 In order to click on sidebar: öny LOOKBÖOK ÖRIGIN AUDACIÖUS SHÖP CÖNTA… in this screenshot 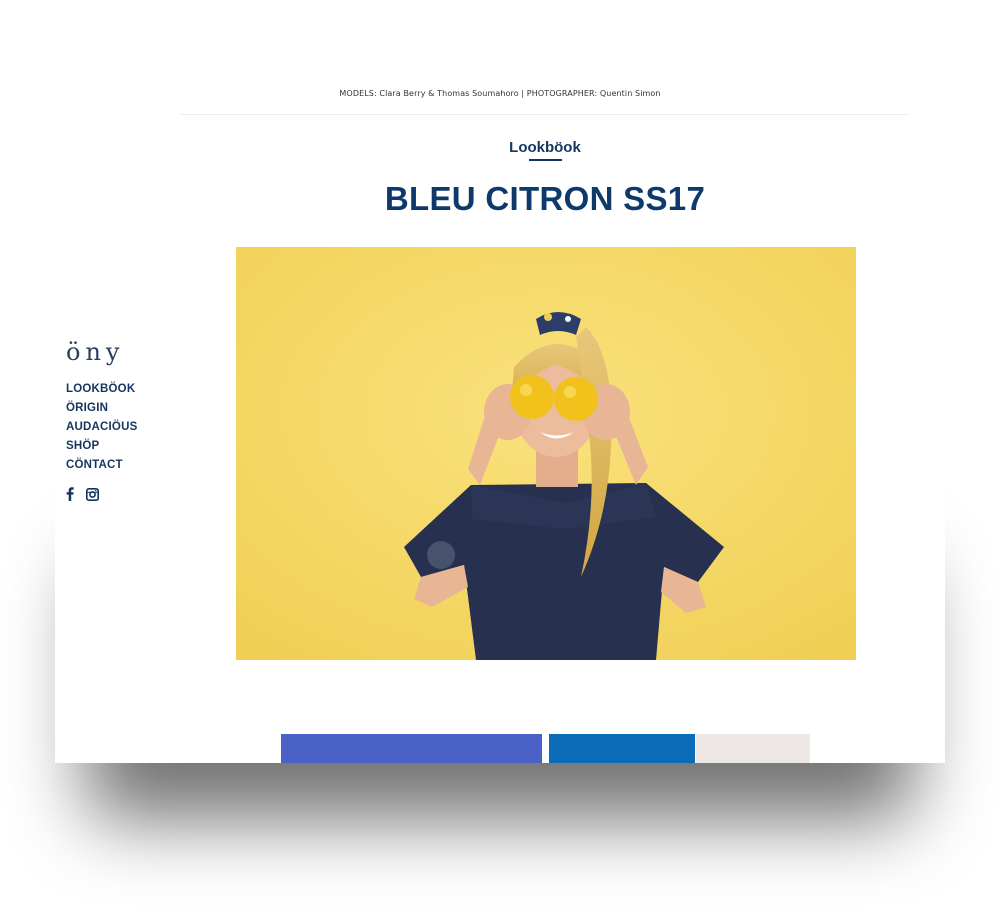, I will do `click(126, 419)`.